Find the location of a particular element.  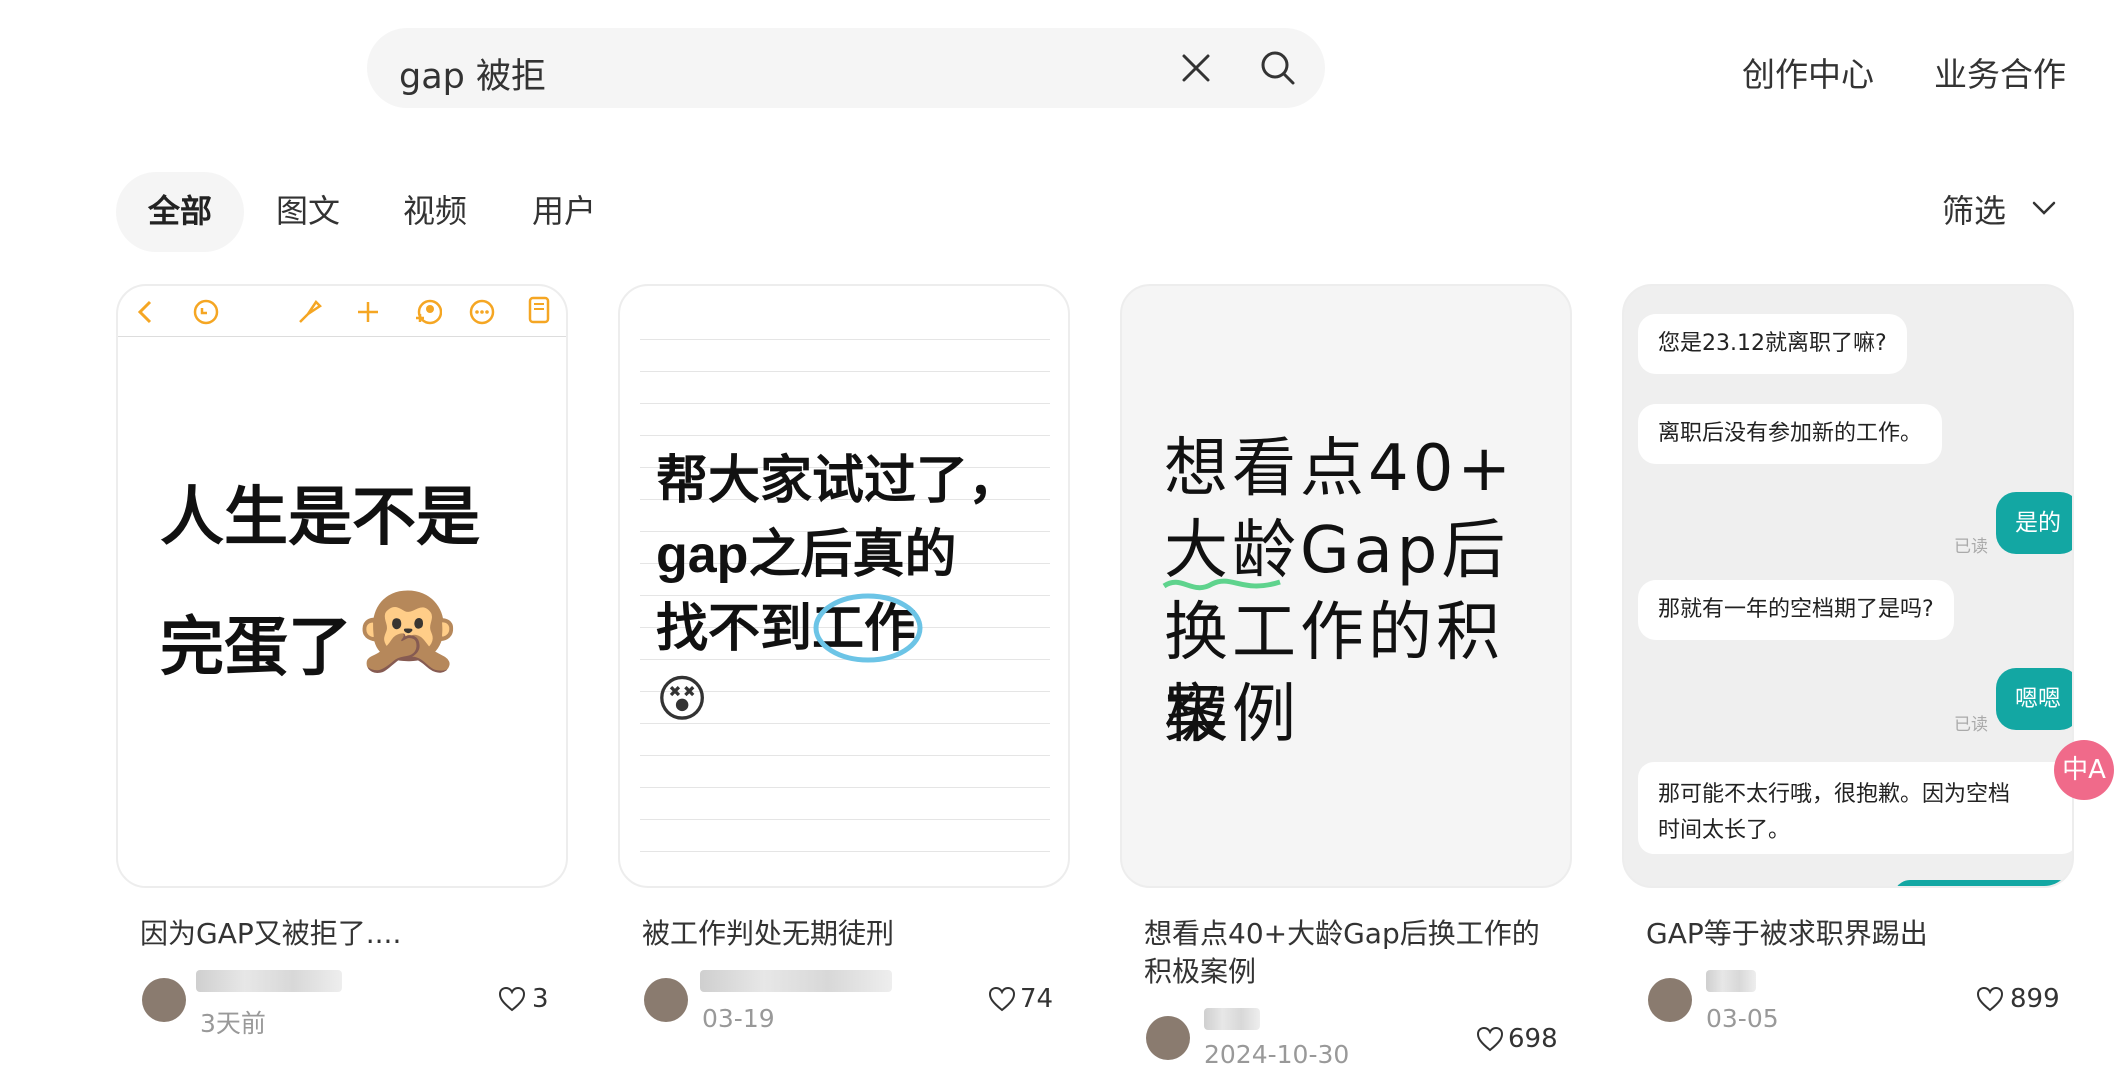

cover-text-line-4: 案例 is located at coordinates (1232, 715).